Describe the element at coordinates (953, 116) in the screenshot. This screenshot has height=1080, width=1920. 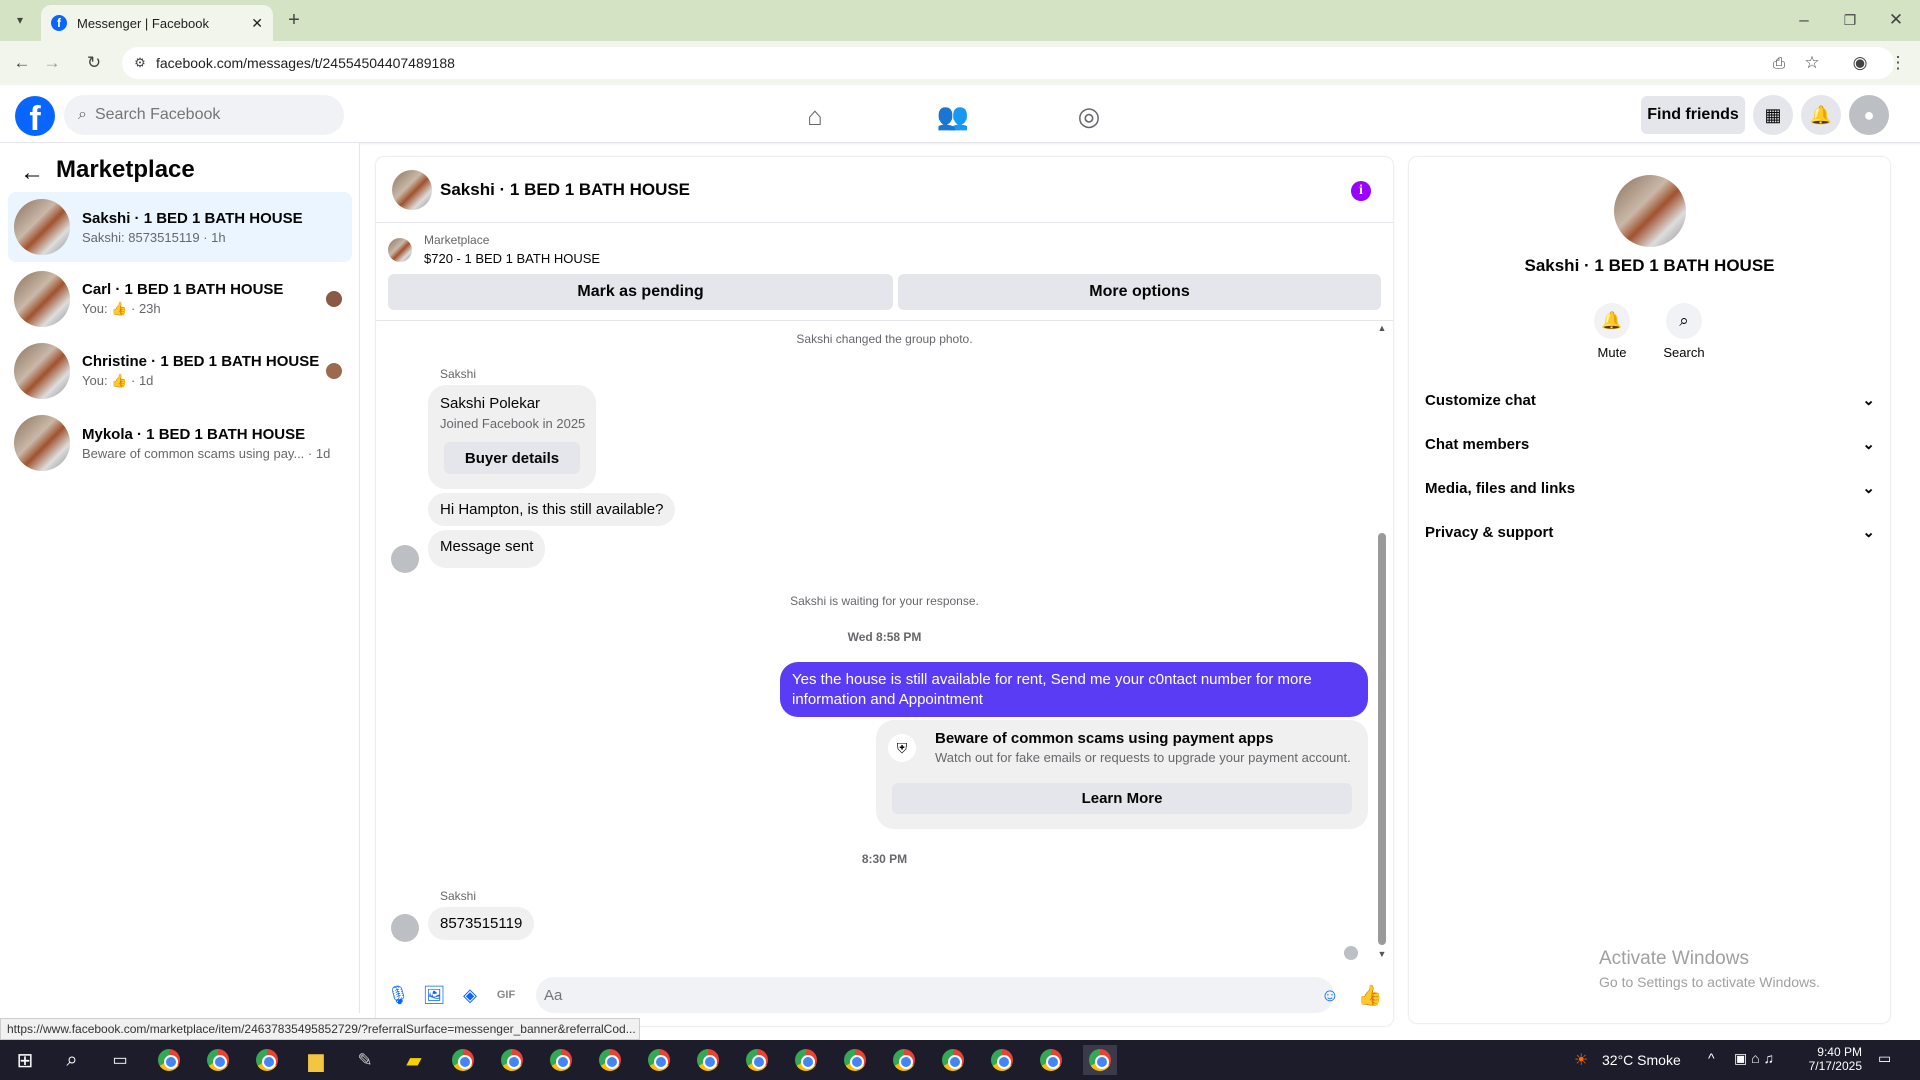
I see `friends-icon: 👥` at that location.